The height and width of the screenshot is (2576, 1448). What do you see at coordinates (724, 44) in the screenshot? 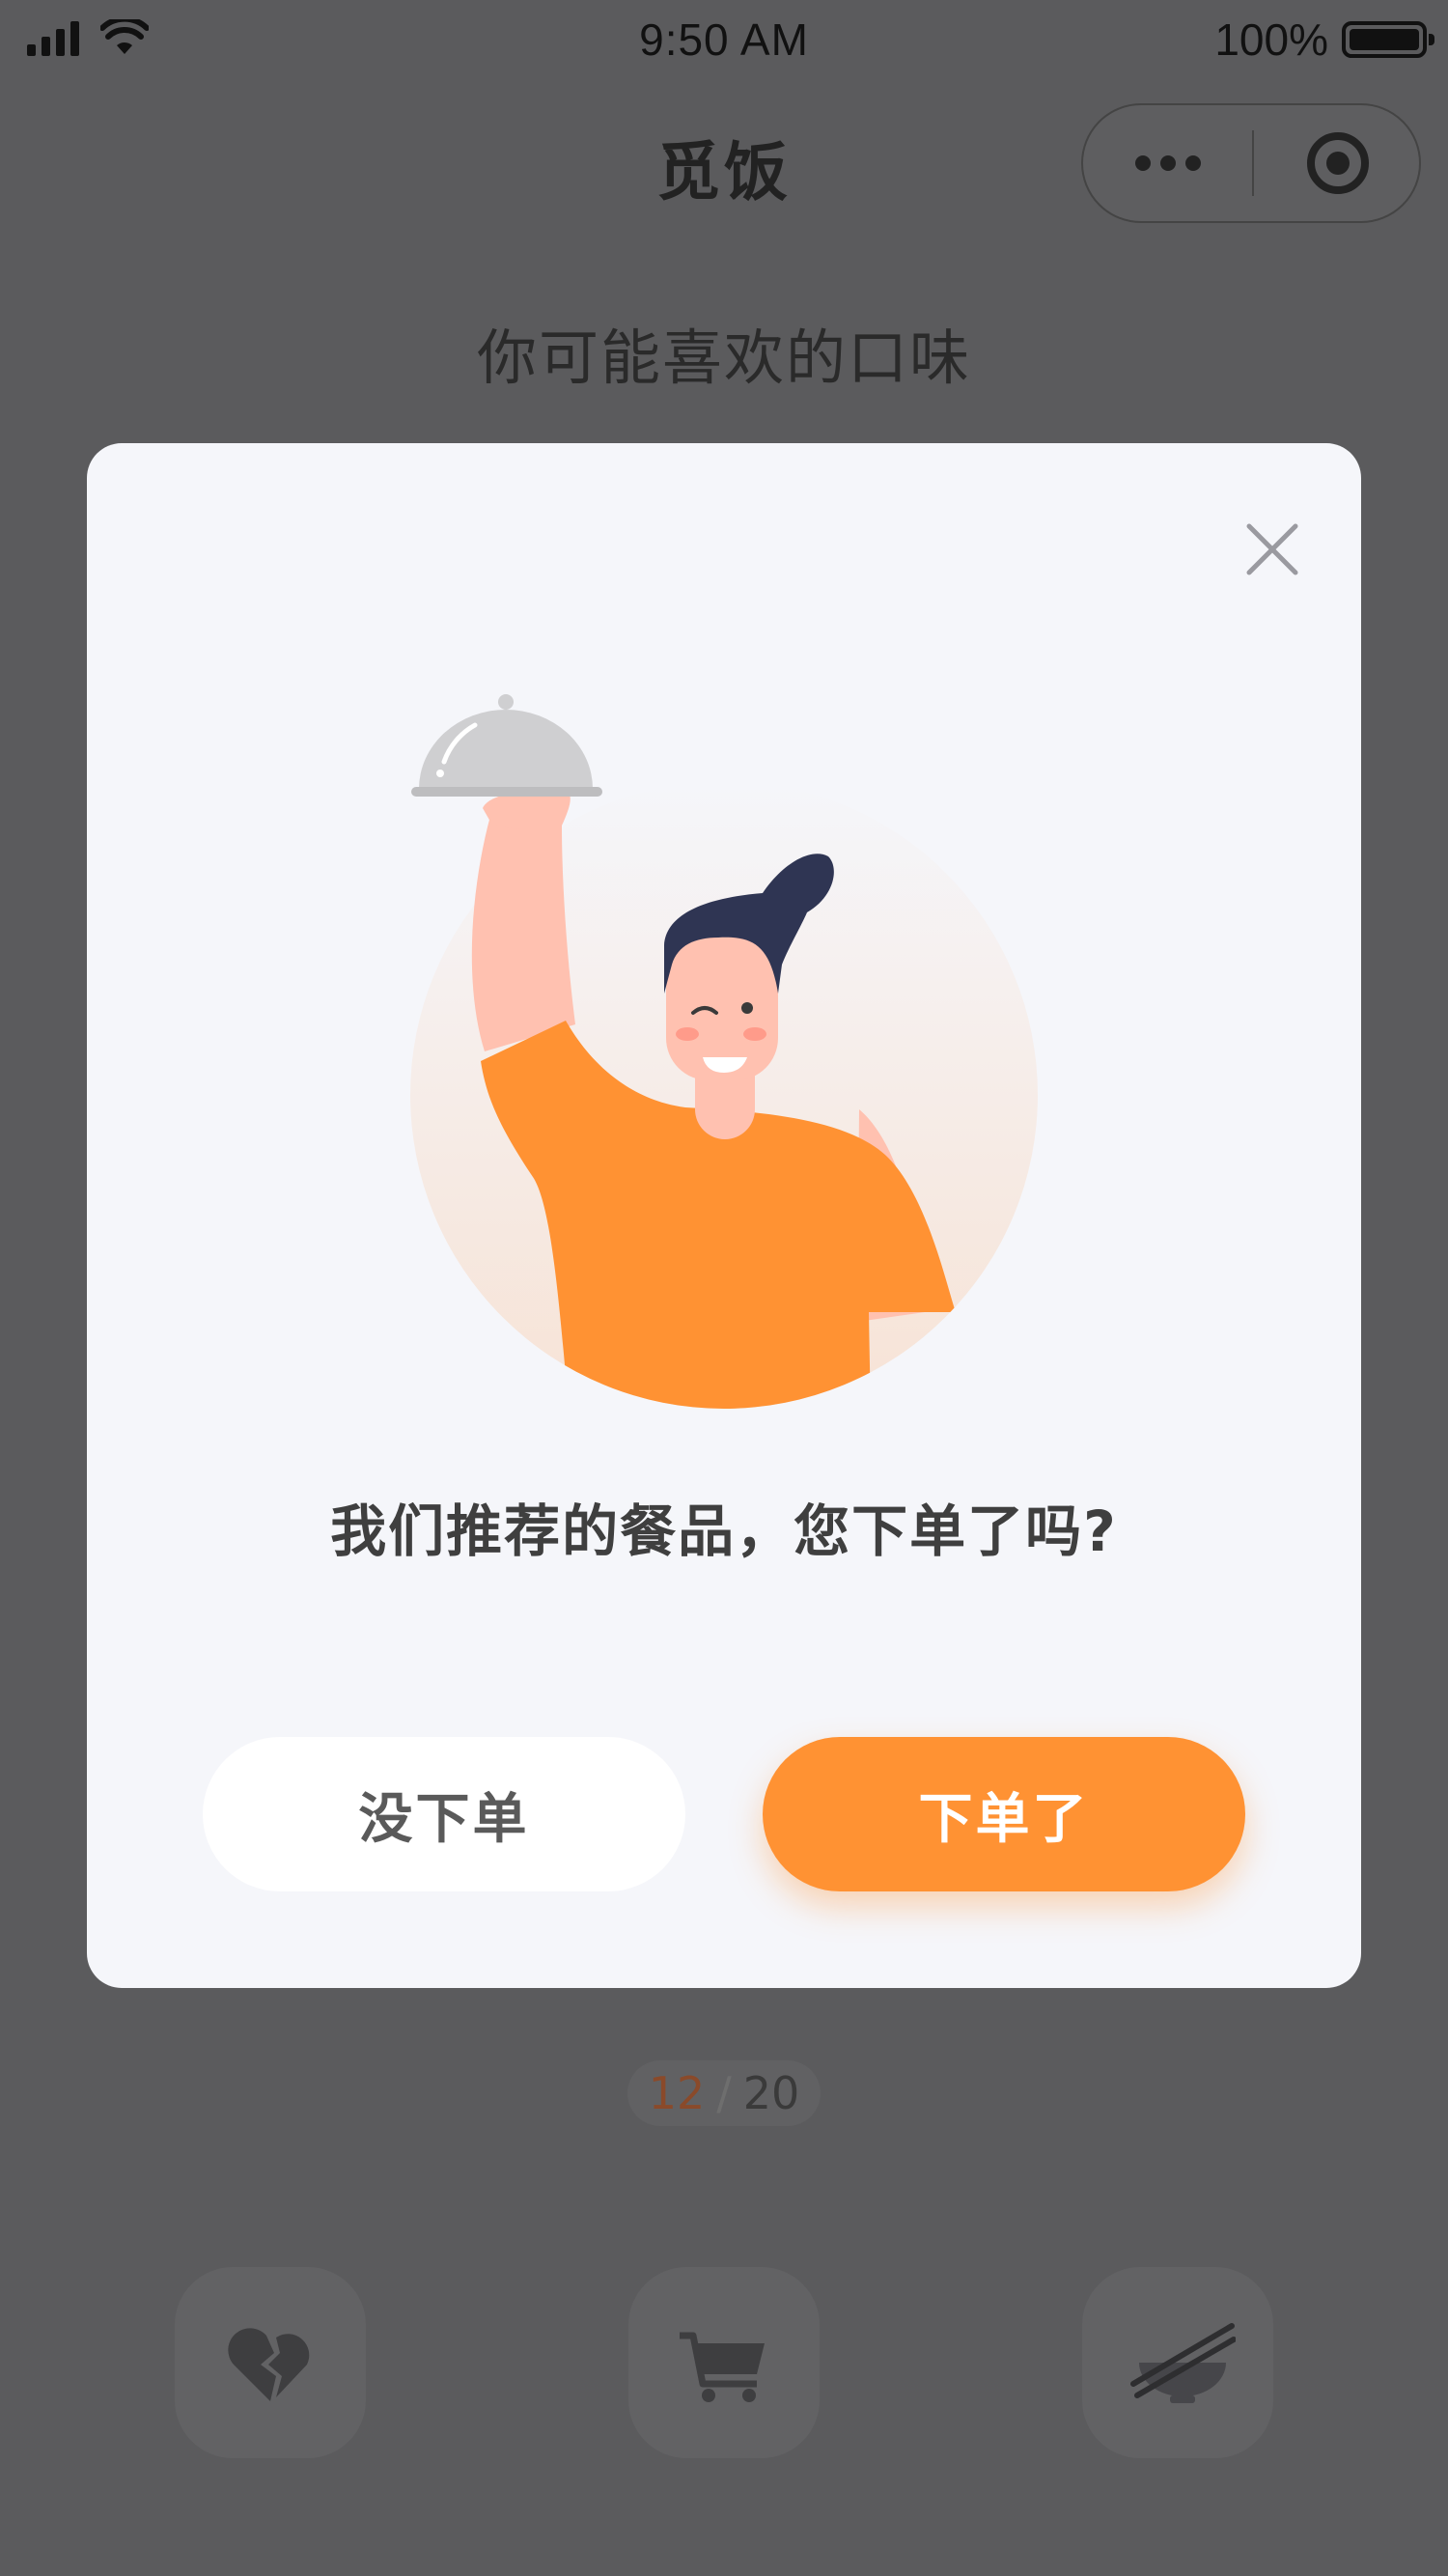
I see `status-bar: 9:50 AM 100%` at bounding box center [724, 44].